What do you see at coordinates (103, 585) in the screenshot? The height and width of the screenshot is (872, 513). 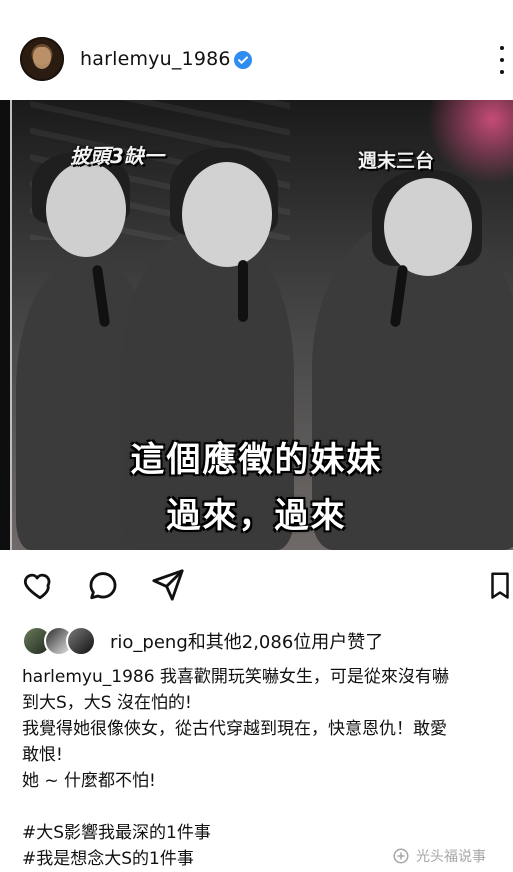 I see `comment-icon` at bounding box center [103, 585].